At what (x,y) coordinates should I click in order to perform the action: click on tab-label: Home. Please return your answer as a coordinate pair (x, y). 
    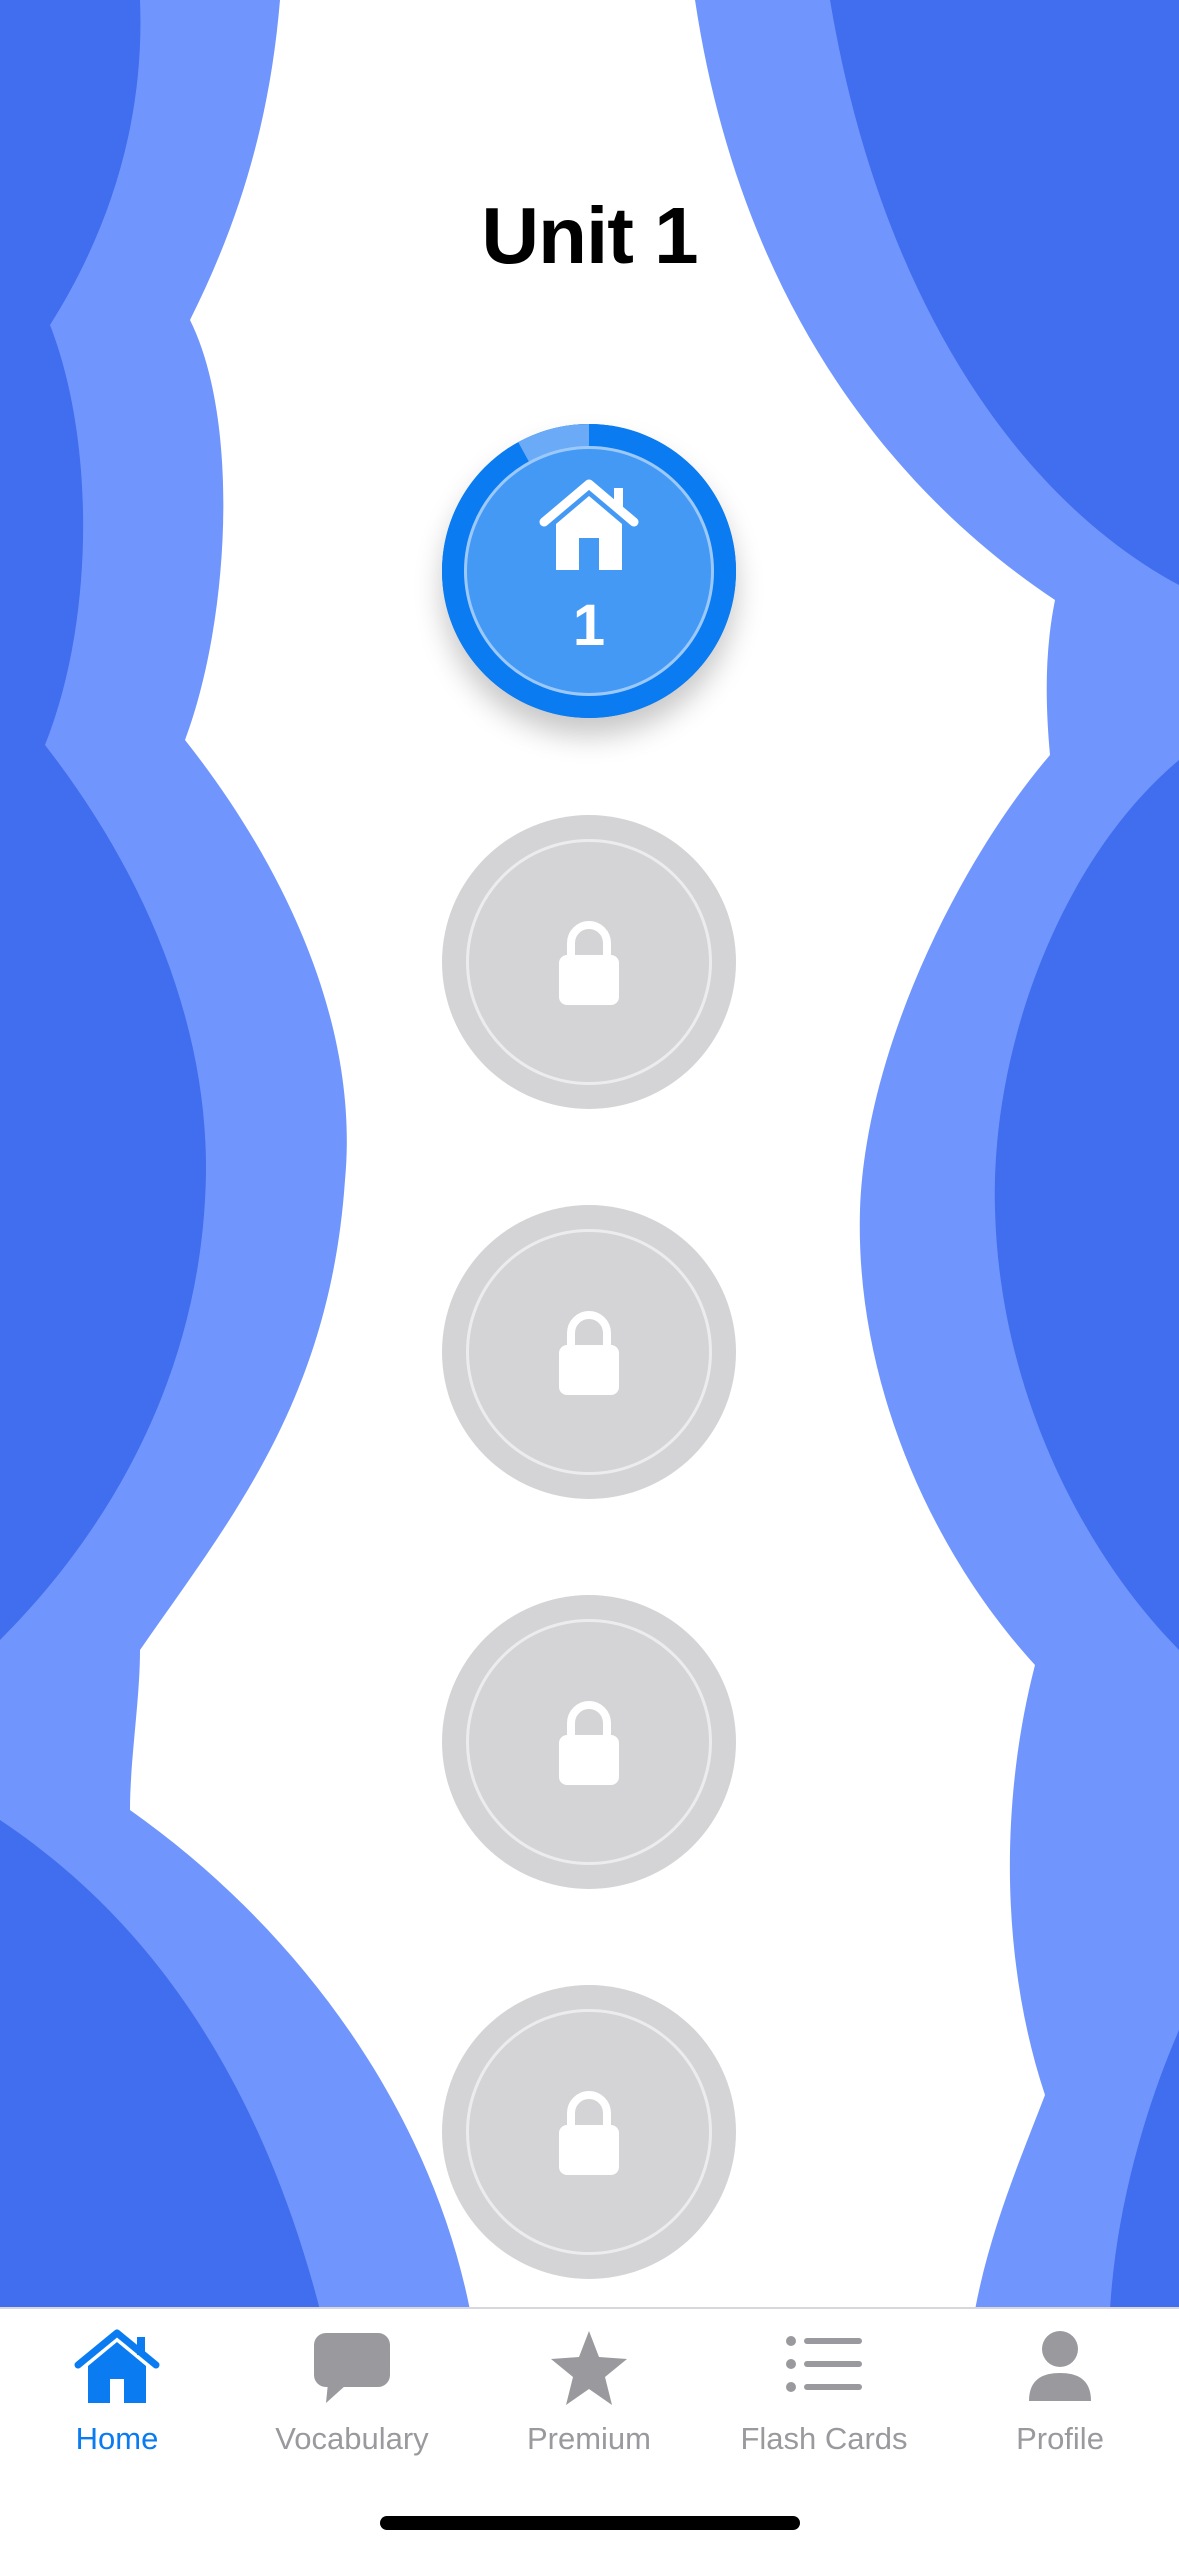
    Looking at the image, I should click on (117, 2438).